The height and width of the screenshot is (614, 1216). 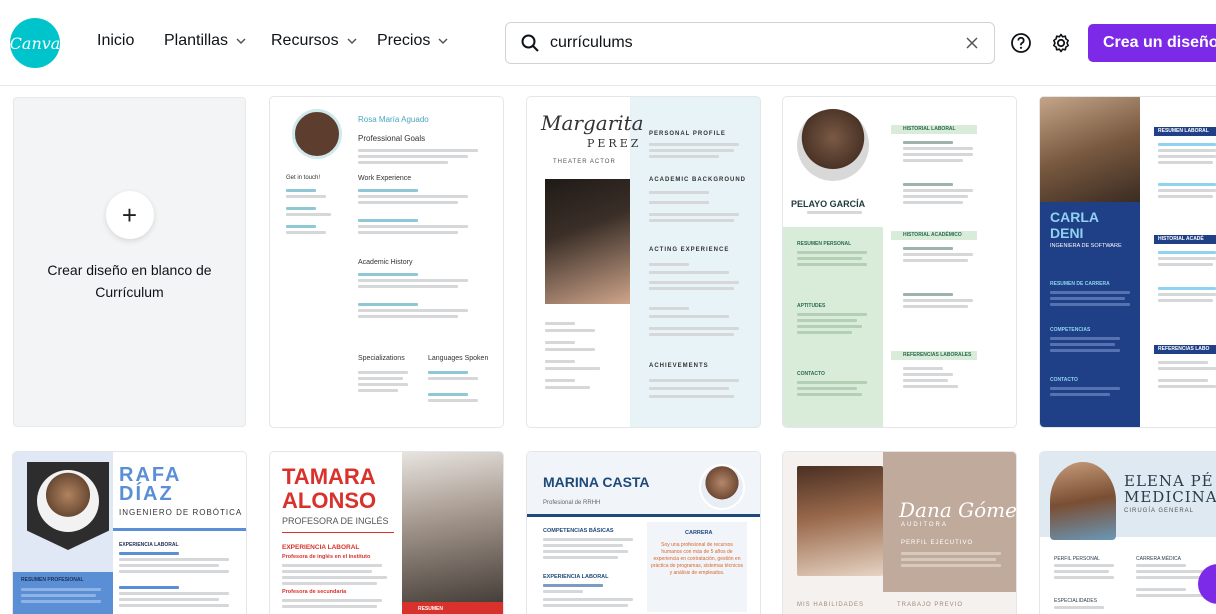 I want to click on rafa-last: DÍAZ, so click(x=146, y=494).